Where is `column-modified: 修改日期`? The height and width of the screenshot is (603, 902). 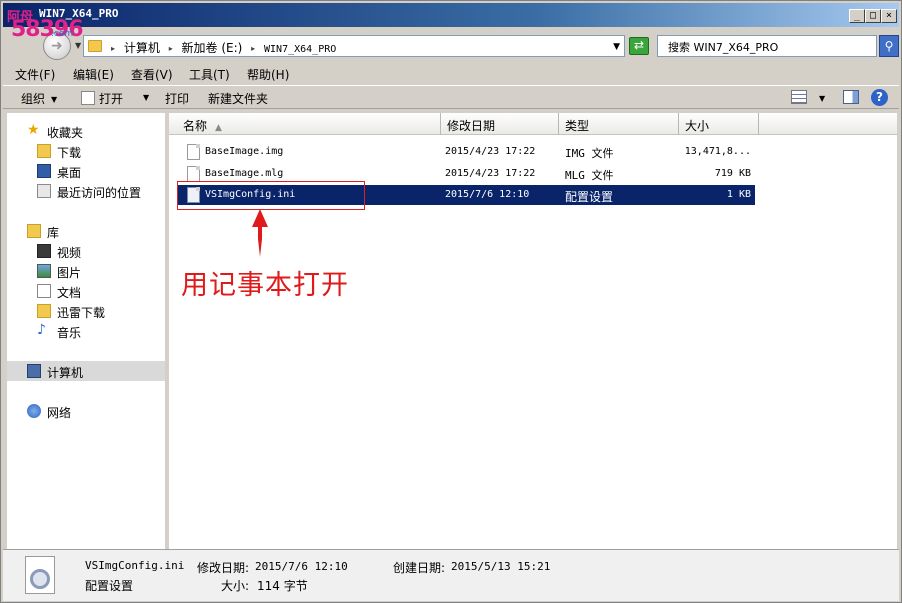 column-modified: 修改日期 is located at coordinates (500, 124).